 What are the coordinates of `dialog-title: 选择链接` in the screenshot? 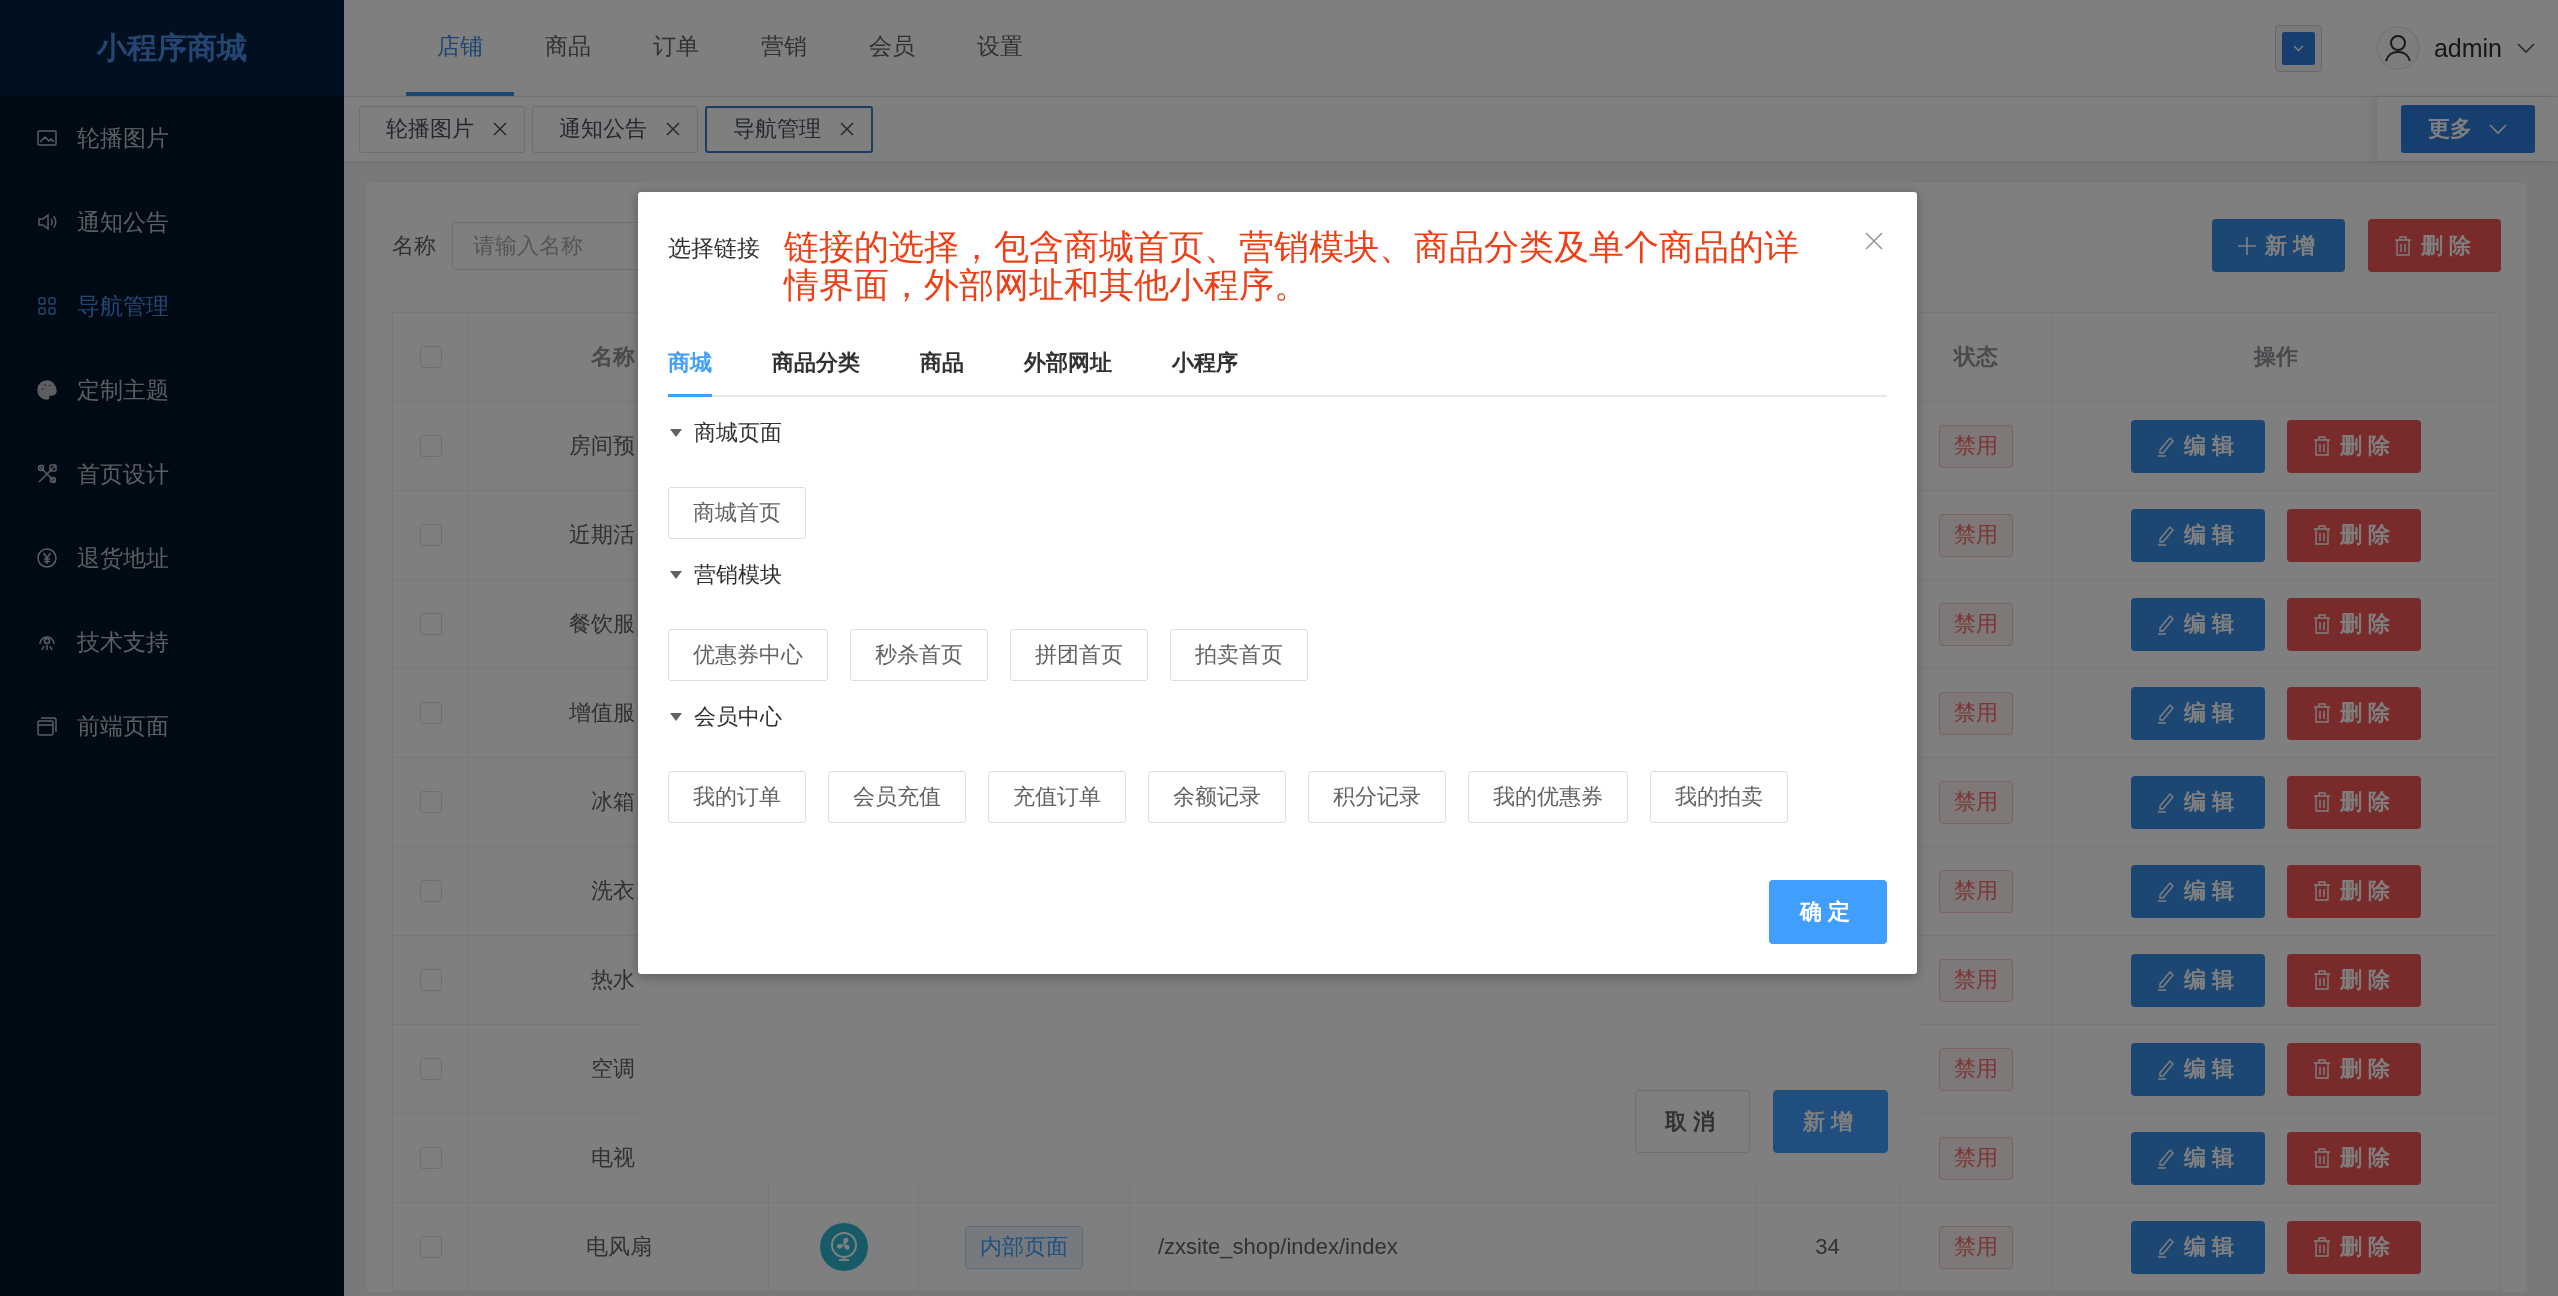 It's located at (714, 248).